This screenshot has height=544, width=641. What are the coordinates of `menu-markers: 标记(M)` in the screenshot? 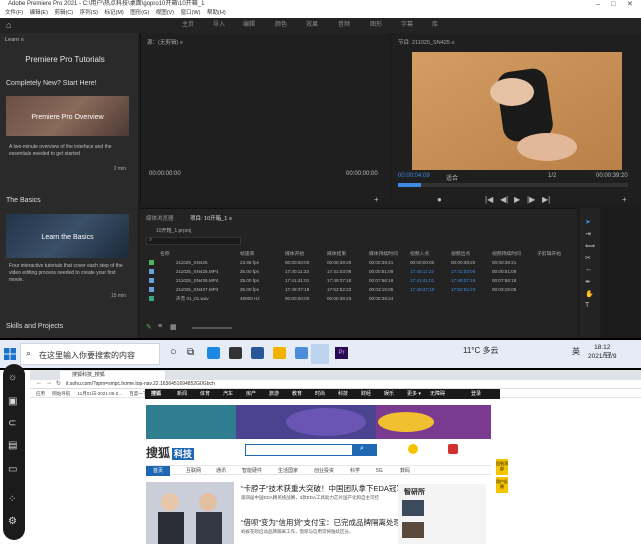 It's located at (113, 13).